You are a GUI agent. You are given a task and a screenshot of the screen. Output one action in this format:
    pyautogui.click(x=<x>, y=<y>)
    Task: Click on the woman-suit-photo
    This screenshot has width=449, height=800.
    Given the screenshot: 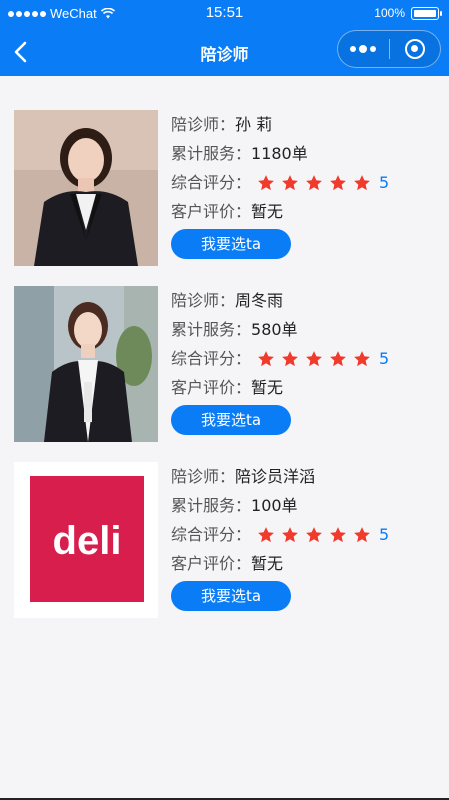 What is the action you would take?
    pyautogui.click(x=86, y=188)
    